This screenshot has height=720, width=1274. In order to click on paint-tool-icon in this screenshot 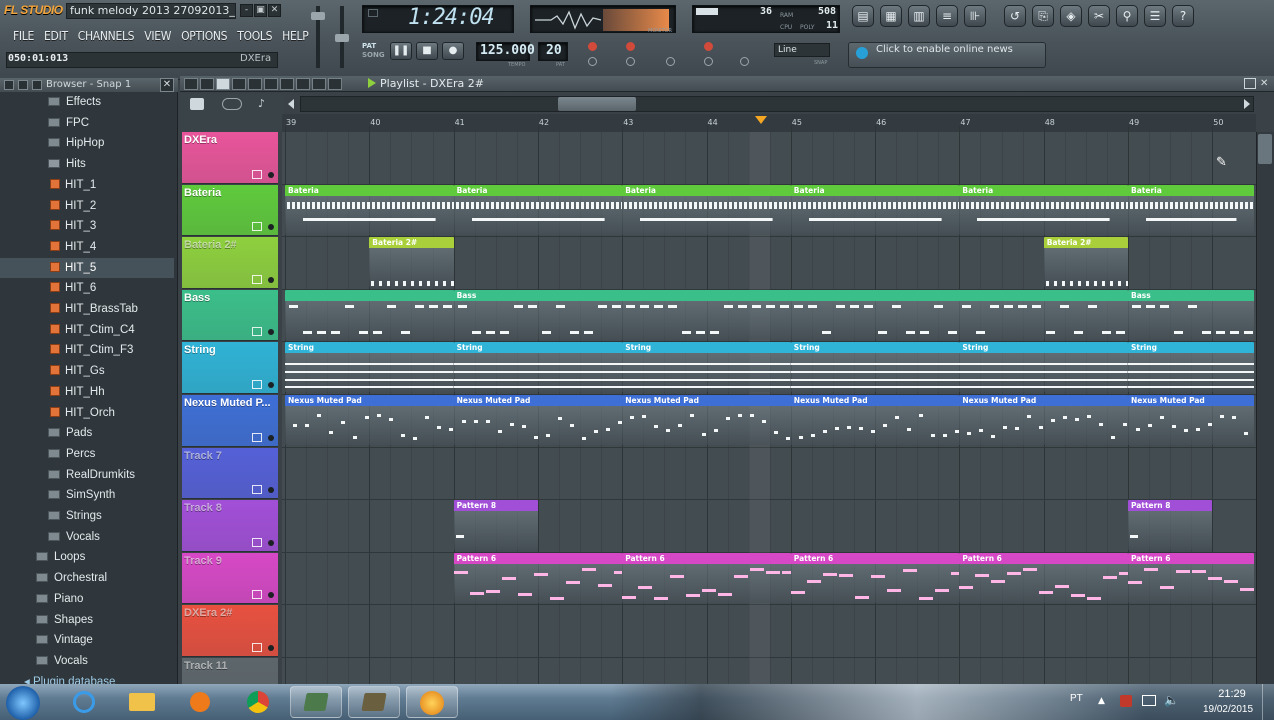, I will do `click(239, 84)`.